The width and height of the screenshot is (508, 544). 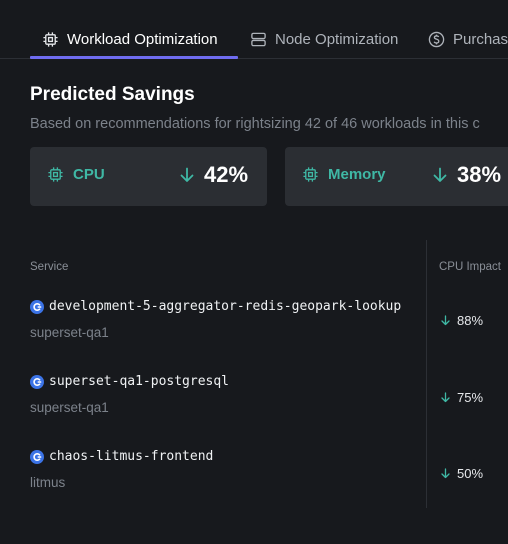 What do you see at coordinates (357, 174) in the screenshot?
I see `card-label-text: Memory` at bounding box center [357, 174].